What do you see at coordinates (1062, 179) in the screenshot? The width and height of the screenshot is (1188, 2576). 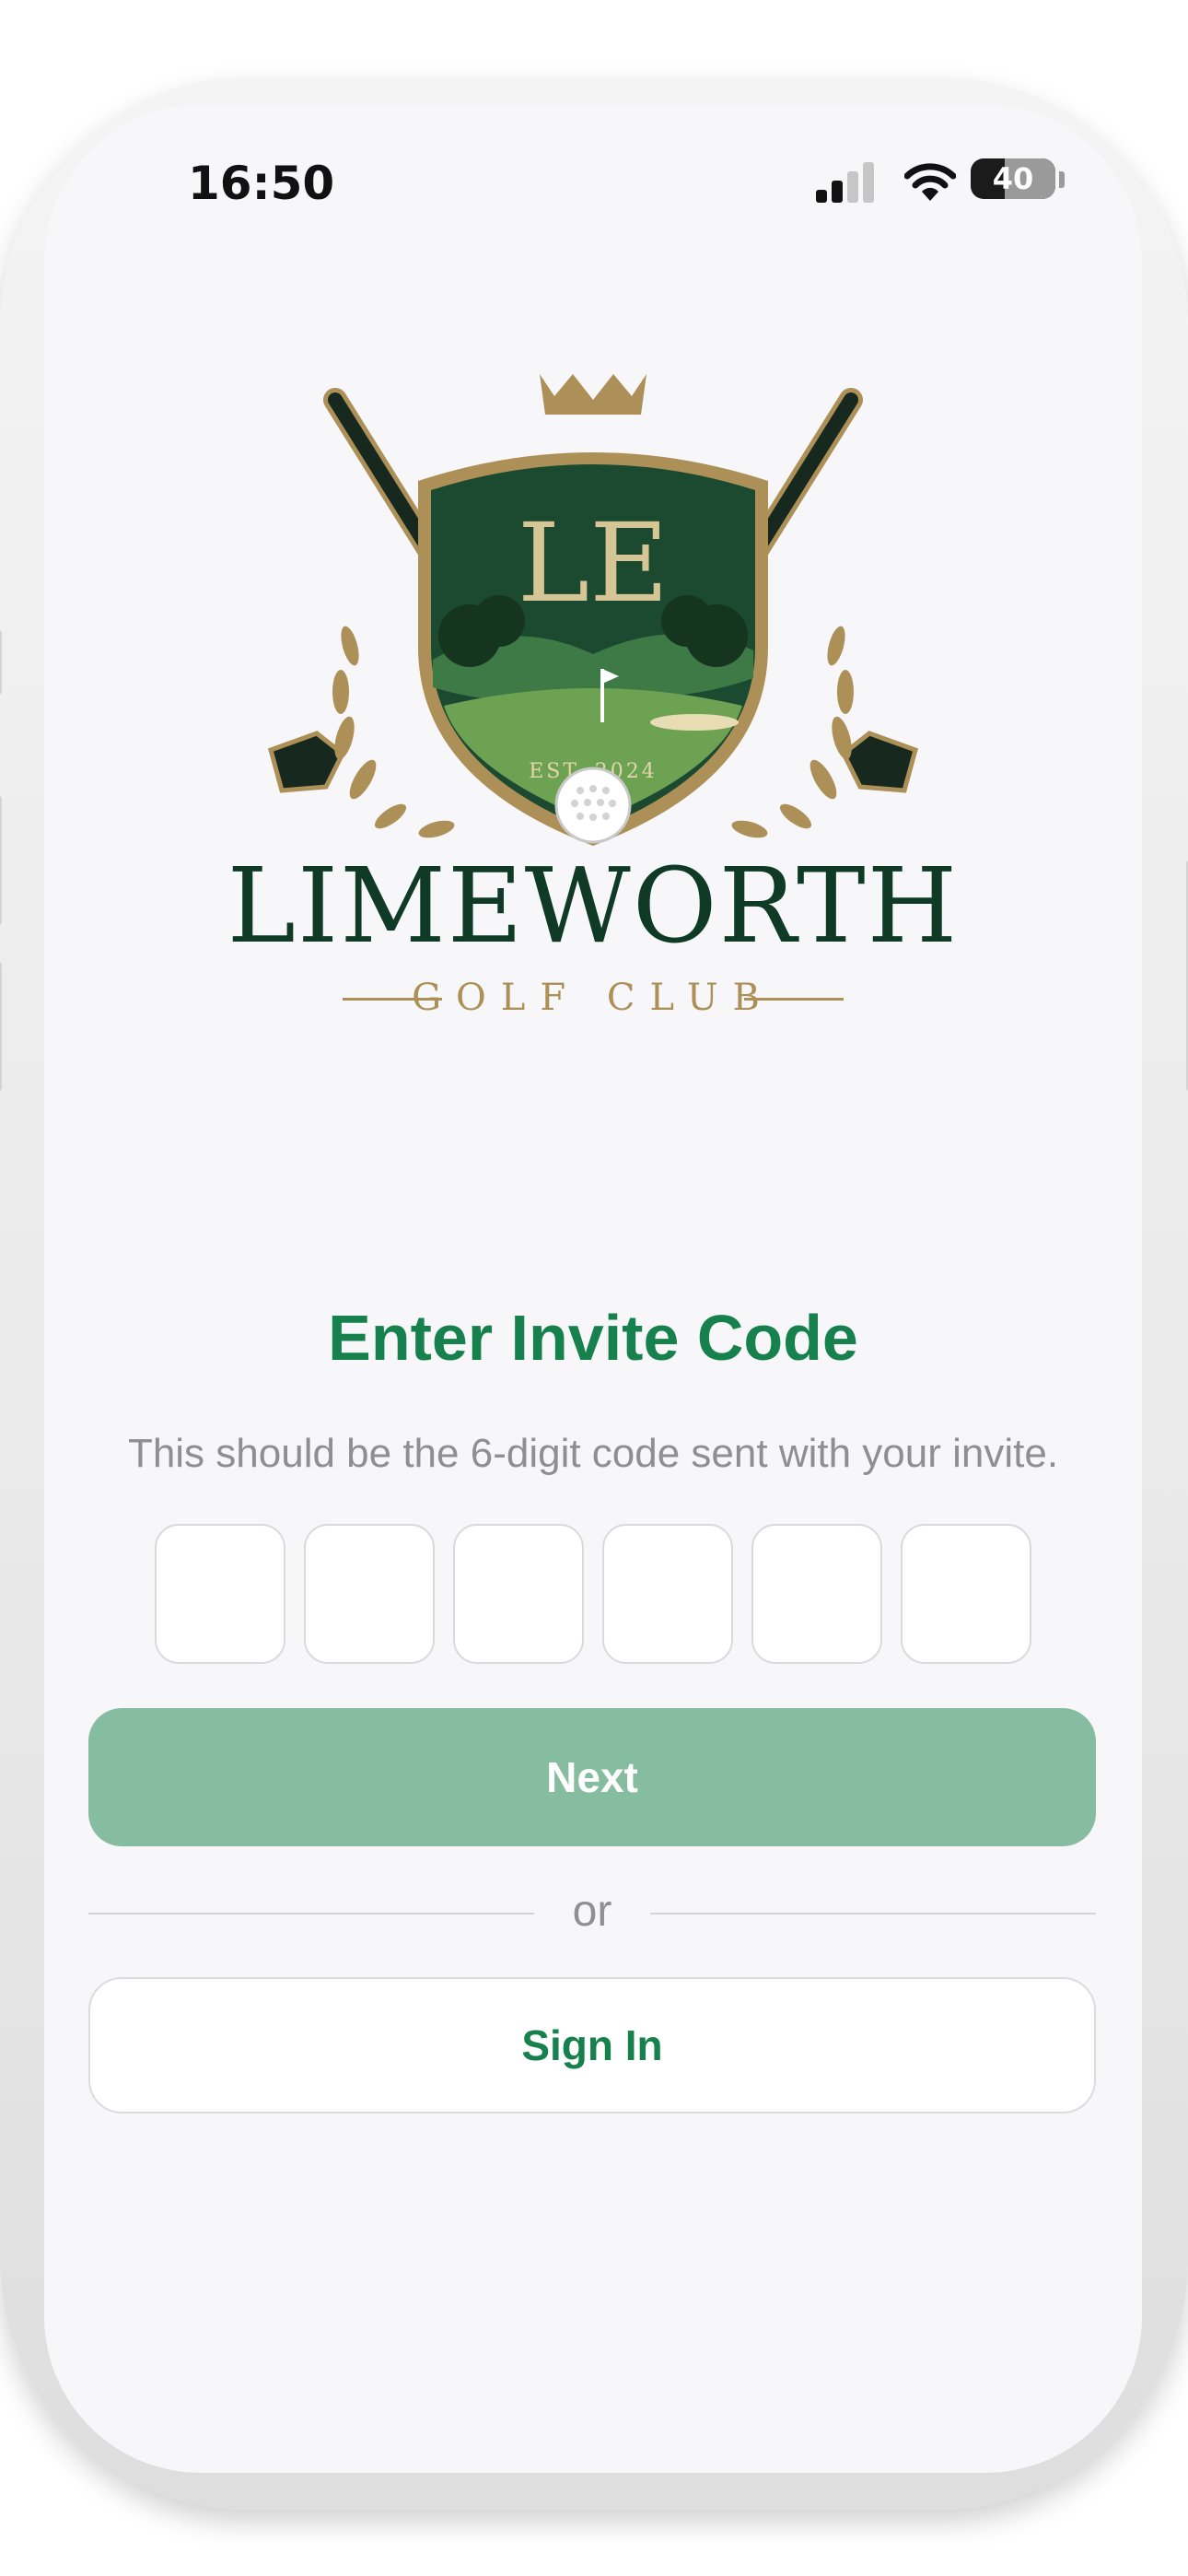 I see `battery-nub` at bounding box center [1062, 179].